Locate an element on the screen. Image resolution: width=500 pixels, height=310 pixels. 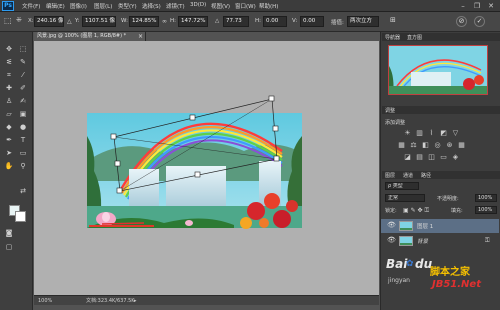
menu-help: 帮助(H) is located at coordinates (268, 6).